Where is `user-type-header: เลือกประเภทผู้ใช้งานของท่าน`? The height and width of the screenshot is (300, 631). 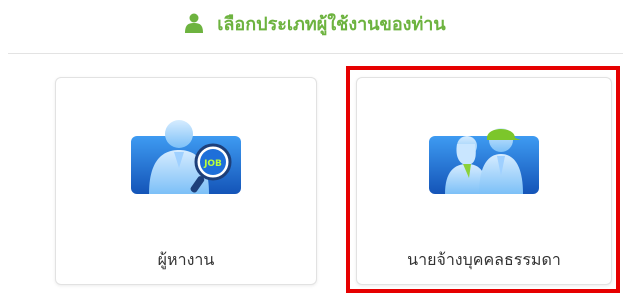
user-type-header: เลือกประเภทผู้ใช้งานของท่าน is located at coordinates (315, 23).